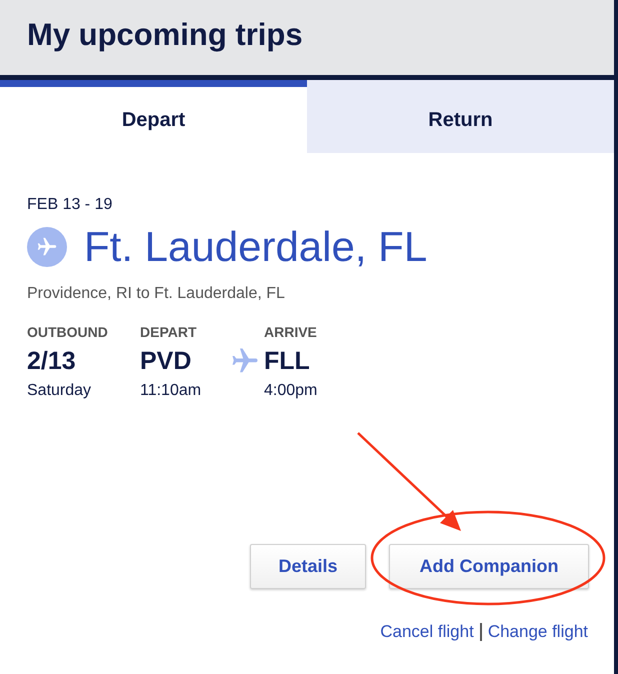 Image resolution: width=618 pixels, height=674 pixels. I want to click on column-heading: DEPART, so click(169, 332).